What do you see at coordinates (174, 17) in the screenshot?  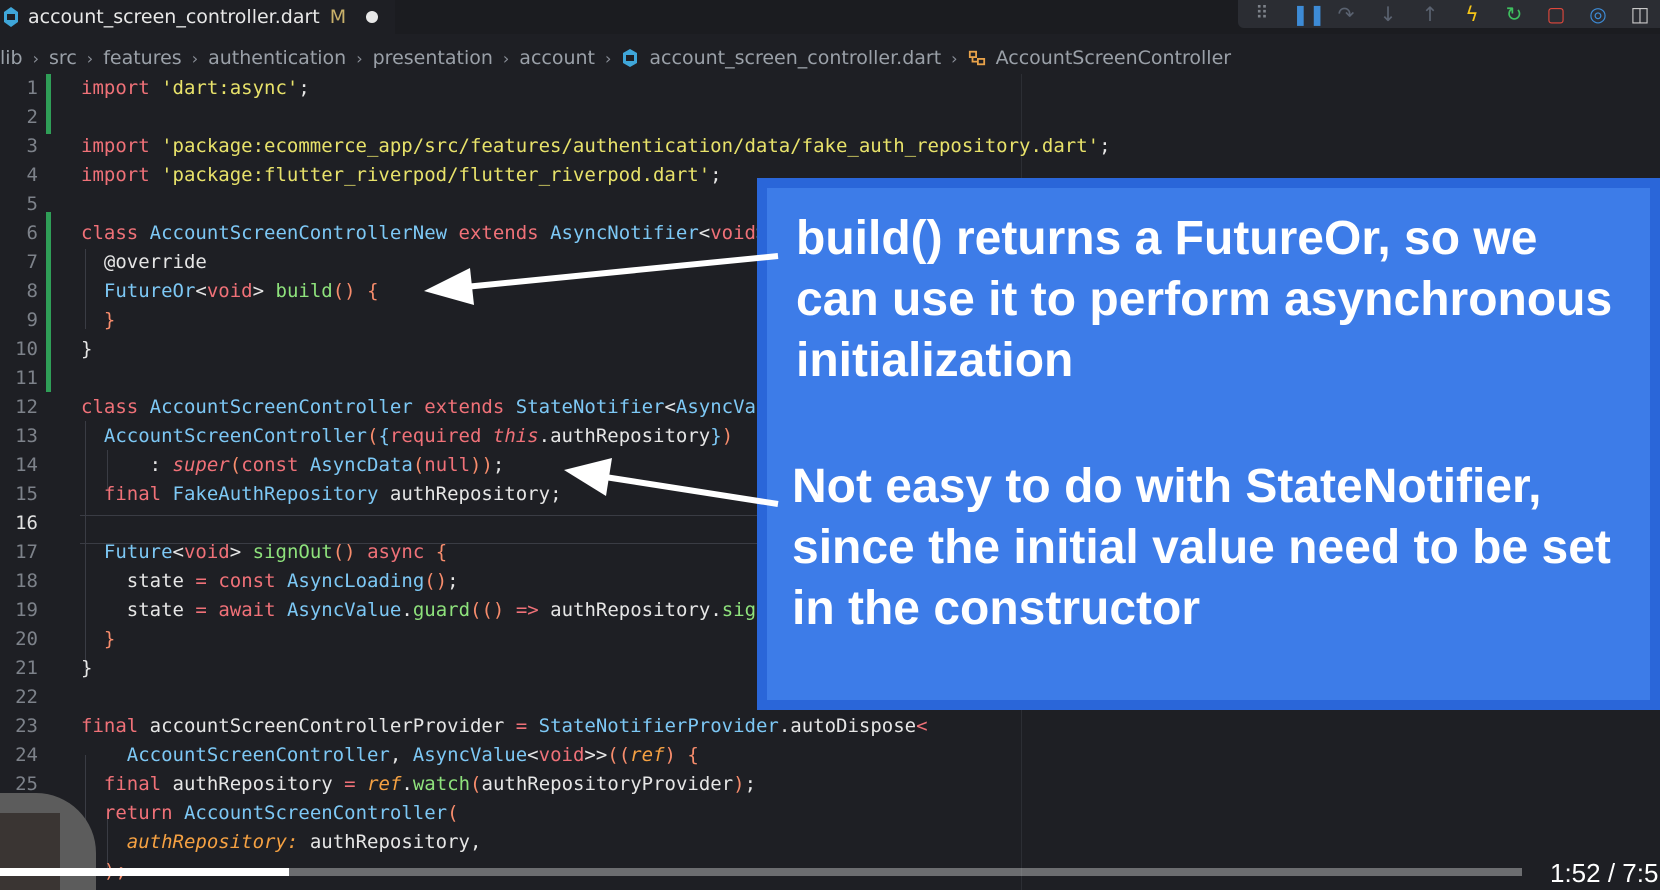 I see `tab-filename: account_screen_controller.dart` at bounding box center [174, 17].